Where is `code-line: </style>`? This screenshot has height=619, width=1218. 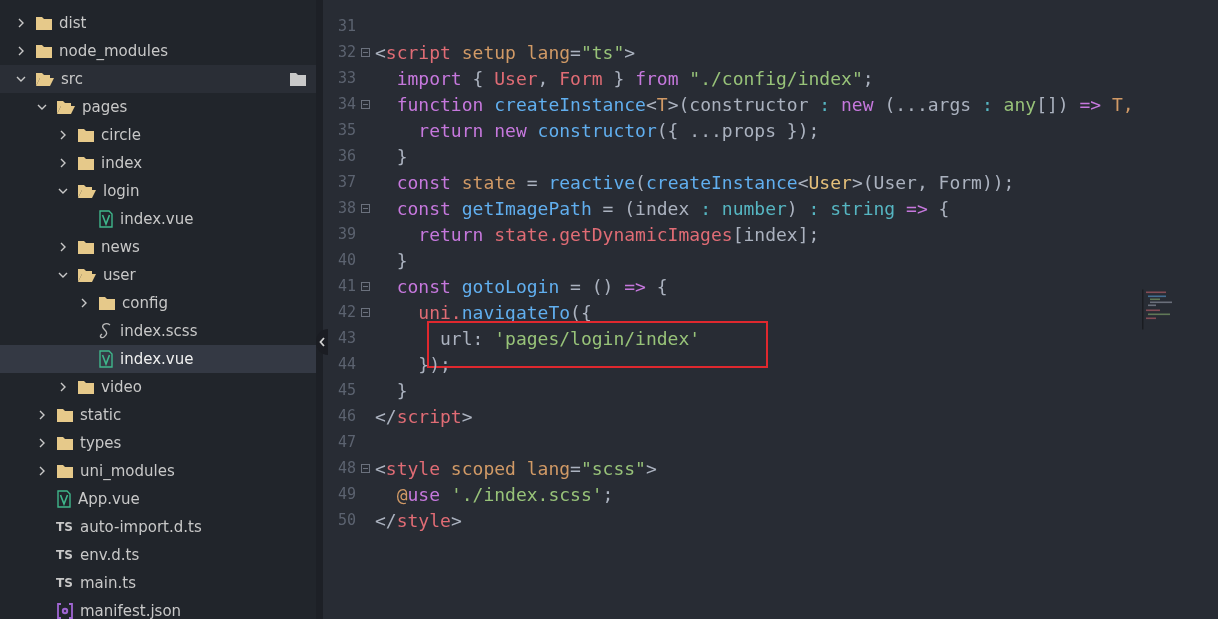 code-line: </style> is located at coordinates (418, 520).